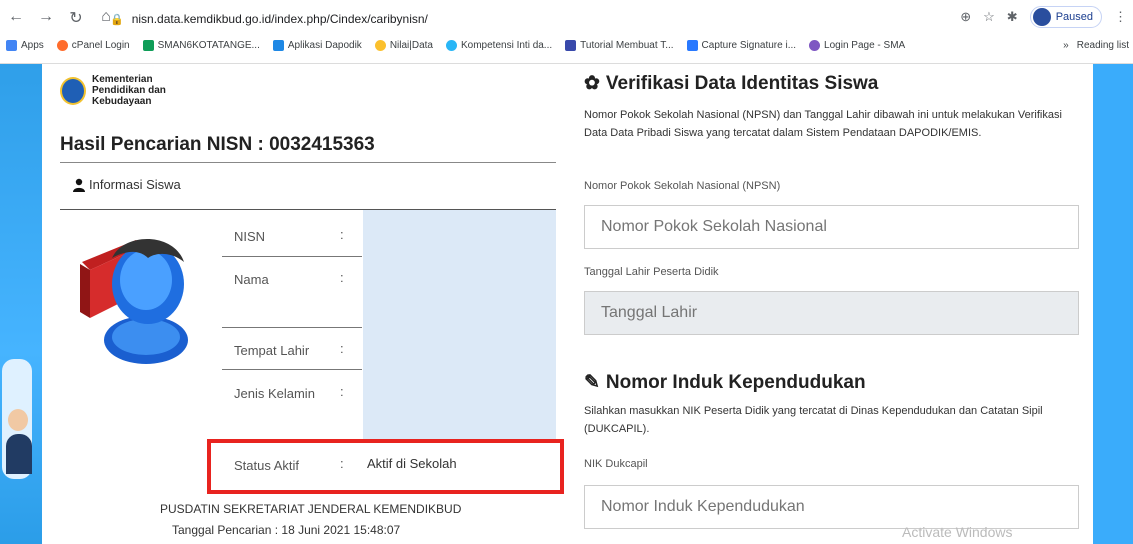 The width and height of the screenshot is (1133, 544). What do you see at coordinates (1103, 45) in the screenshot?
I see `reading-list-label: Reading list` at bounding box center [1103, 45].